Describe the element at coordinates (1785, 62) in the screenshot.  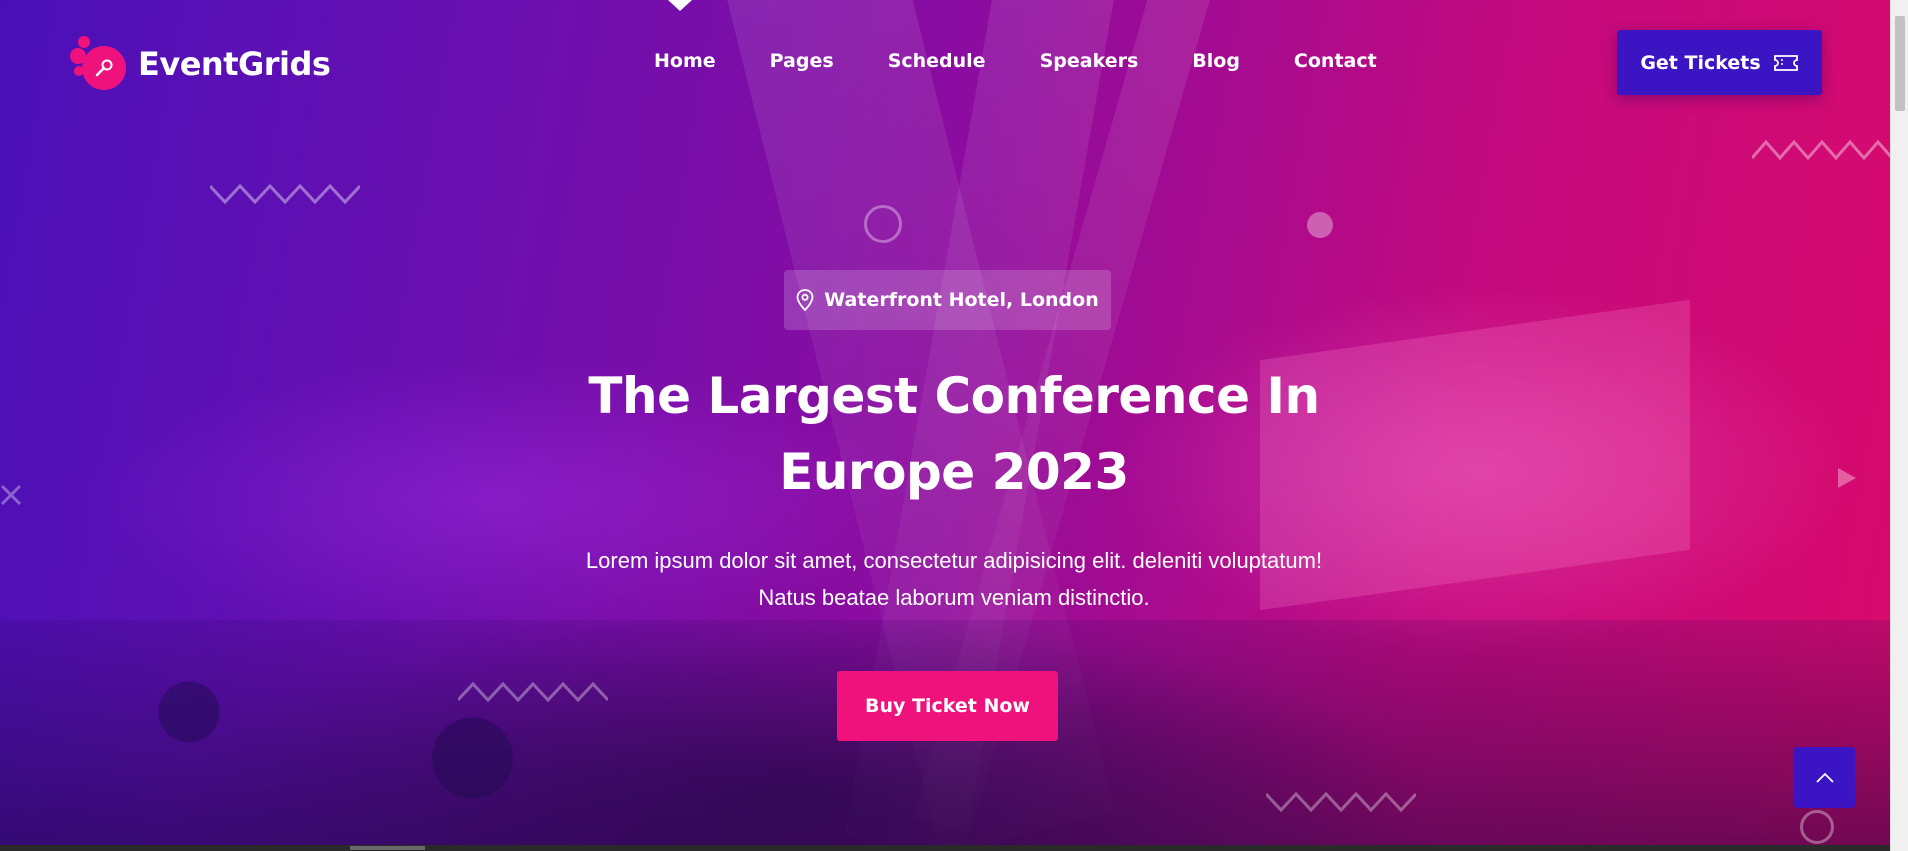
I see `ticket-icon` at that location.